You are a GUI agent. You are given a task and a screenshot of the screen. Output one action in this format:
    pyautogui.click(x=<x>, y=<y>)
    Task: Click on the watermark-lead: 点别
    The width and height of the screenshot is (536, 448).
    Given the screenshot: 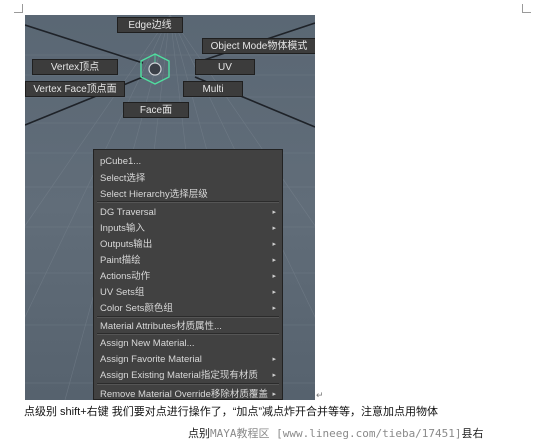 What is the action you would take?
    pyautogui.click(x=199, y=433)
    